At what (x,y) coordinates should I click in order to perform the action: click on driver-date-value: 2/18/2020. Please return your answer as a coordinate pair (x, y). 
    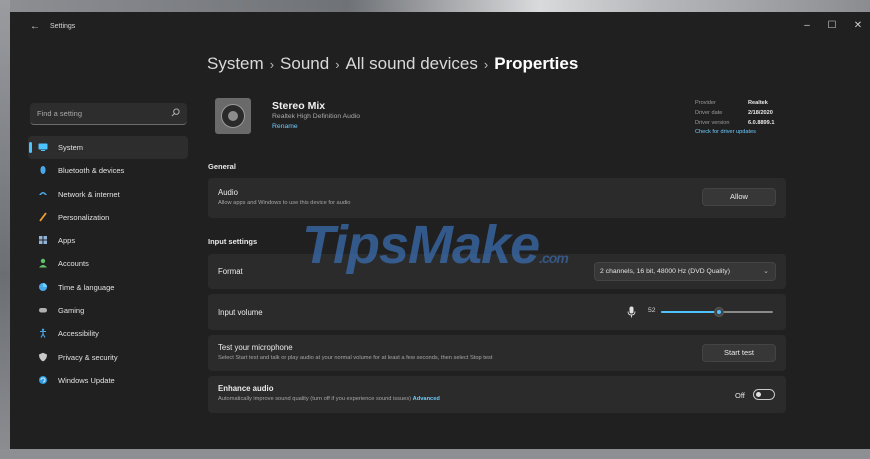
    Looking at the image, I should click on (760, 113).